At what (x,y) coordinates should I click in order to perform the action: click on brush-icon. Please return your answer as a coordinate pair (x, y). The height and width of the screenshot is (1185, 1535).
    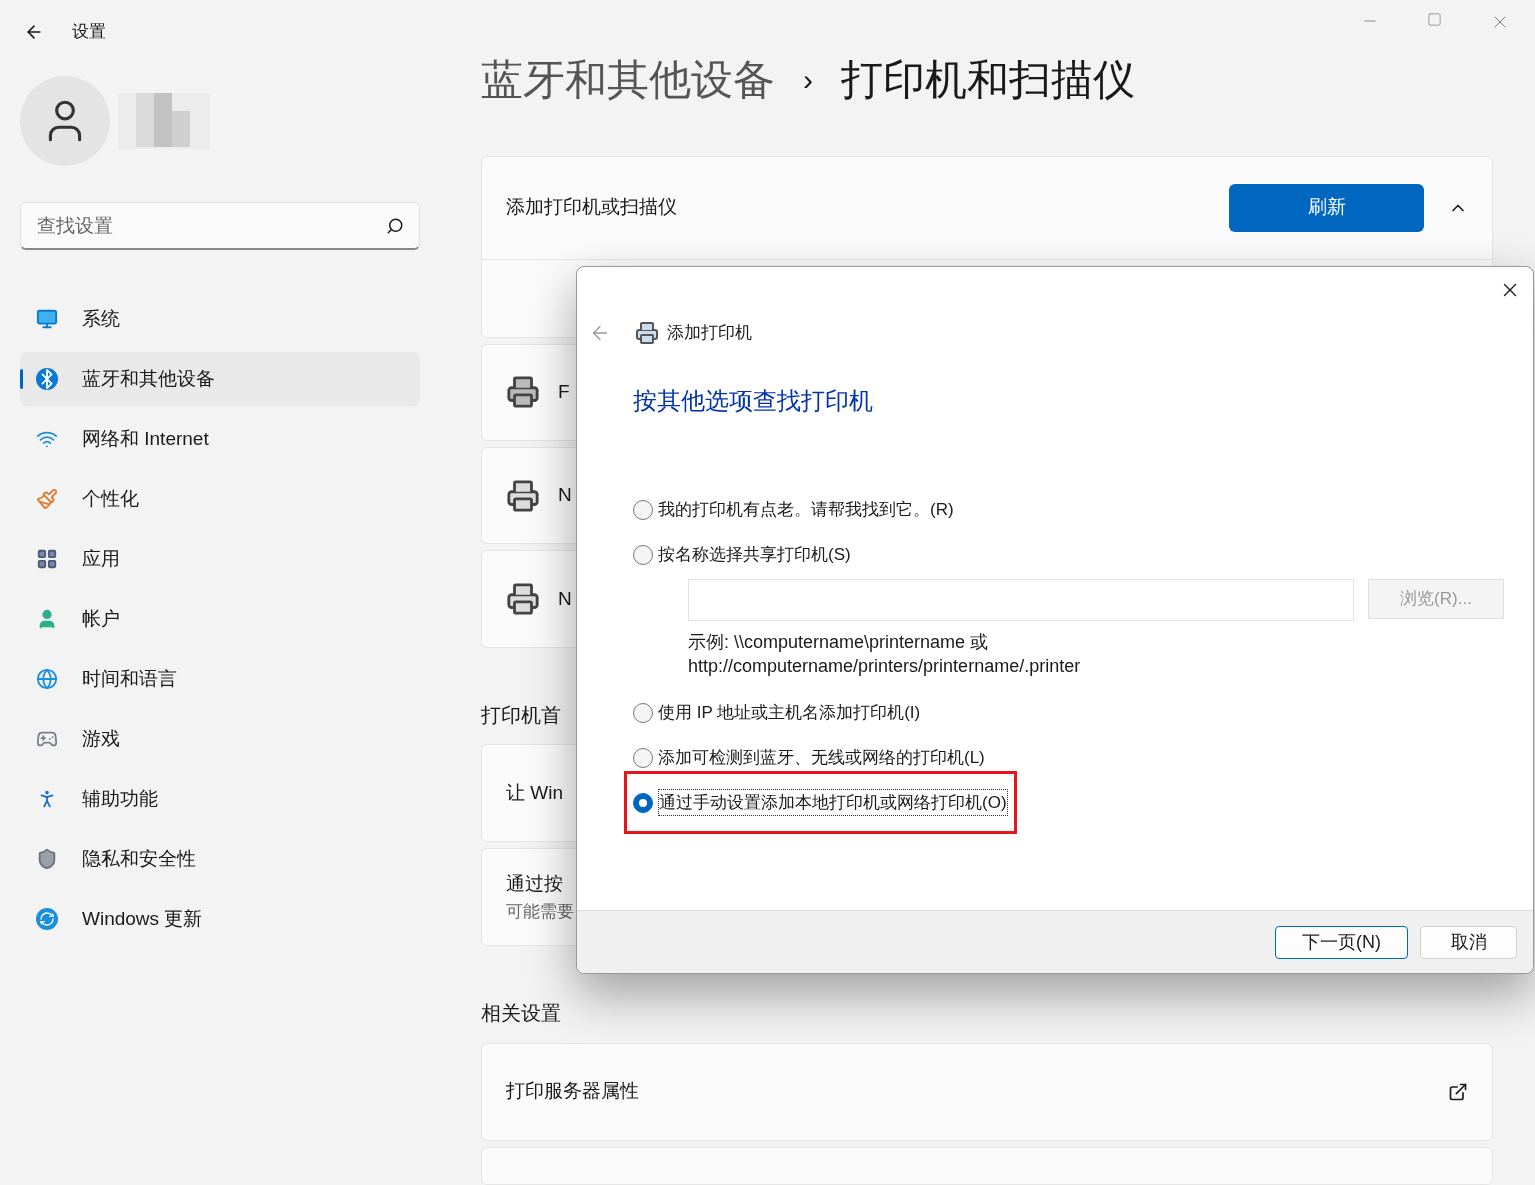
    Looking at the image, I should click on (47, 499).